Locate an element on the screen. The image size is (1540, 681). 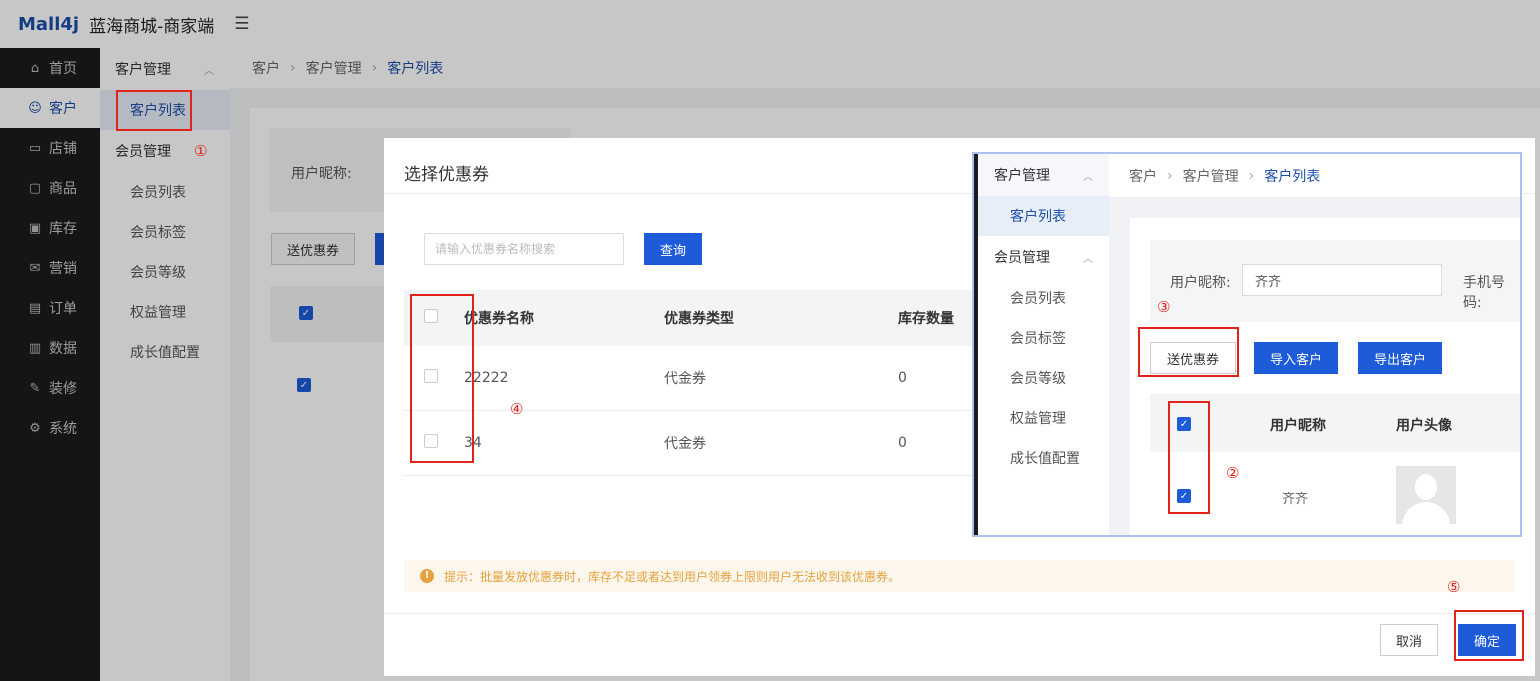
dialog-title: 选择优惠券 is located at coordinates (446, 175).